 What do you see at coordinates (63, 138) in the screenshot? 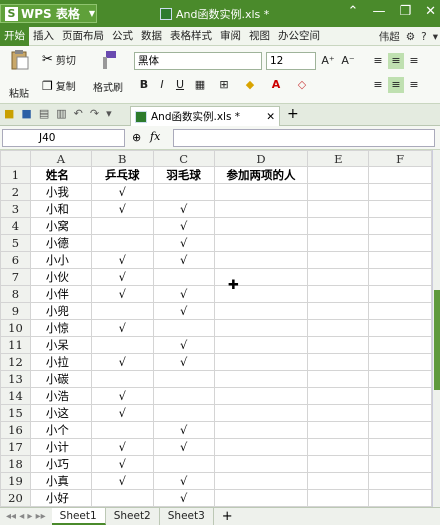
I see `name-box: J40` at bounding box center [63, 138].